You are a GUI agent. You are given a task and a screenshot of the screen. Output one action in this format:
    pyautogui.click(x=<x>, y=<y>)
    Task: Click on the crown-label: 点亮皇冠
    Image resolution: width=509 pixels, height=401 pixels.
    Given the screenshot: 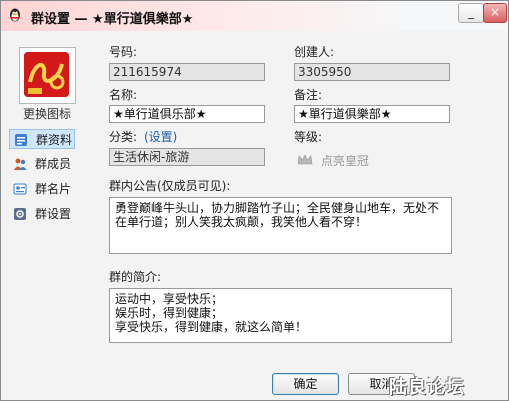 What is the action you would take?
    pyautogui.click(x=344, y=161)
    